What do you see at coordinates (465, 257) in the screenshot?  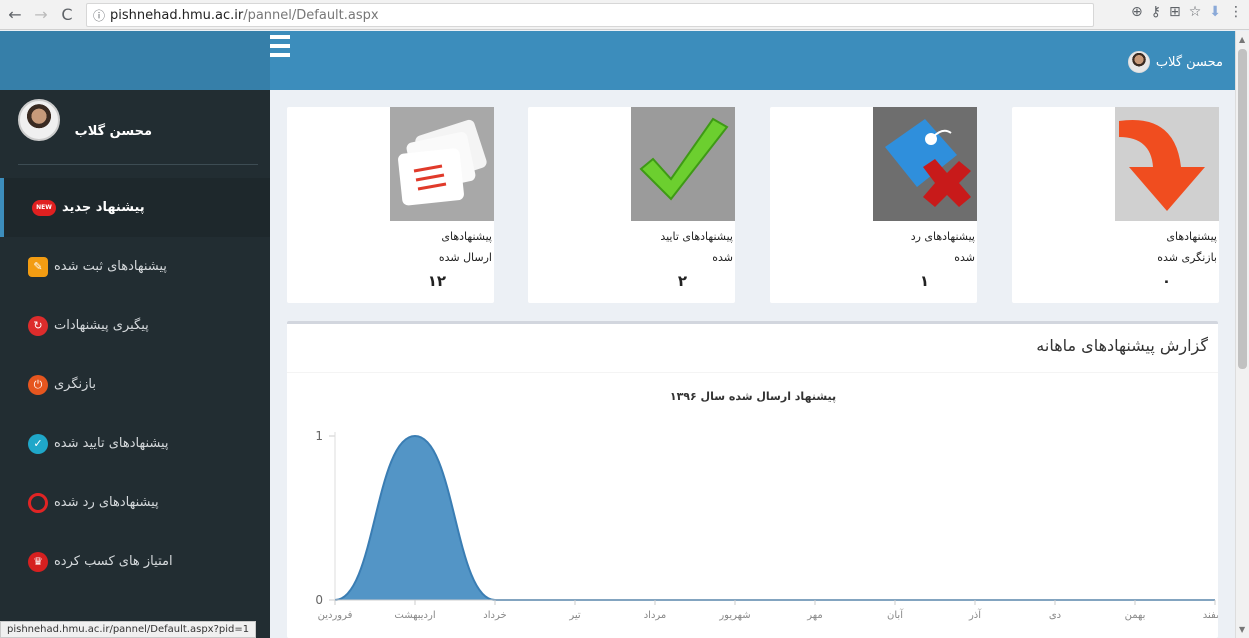 I see `stat-label: ارسال شده` at bounding box center [465, 257].